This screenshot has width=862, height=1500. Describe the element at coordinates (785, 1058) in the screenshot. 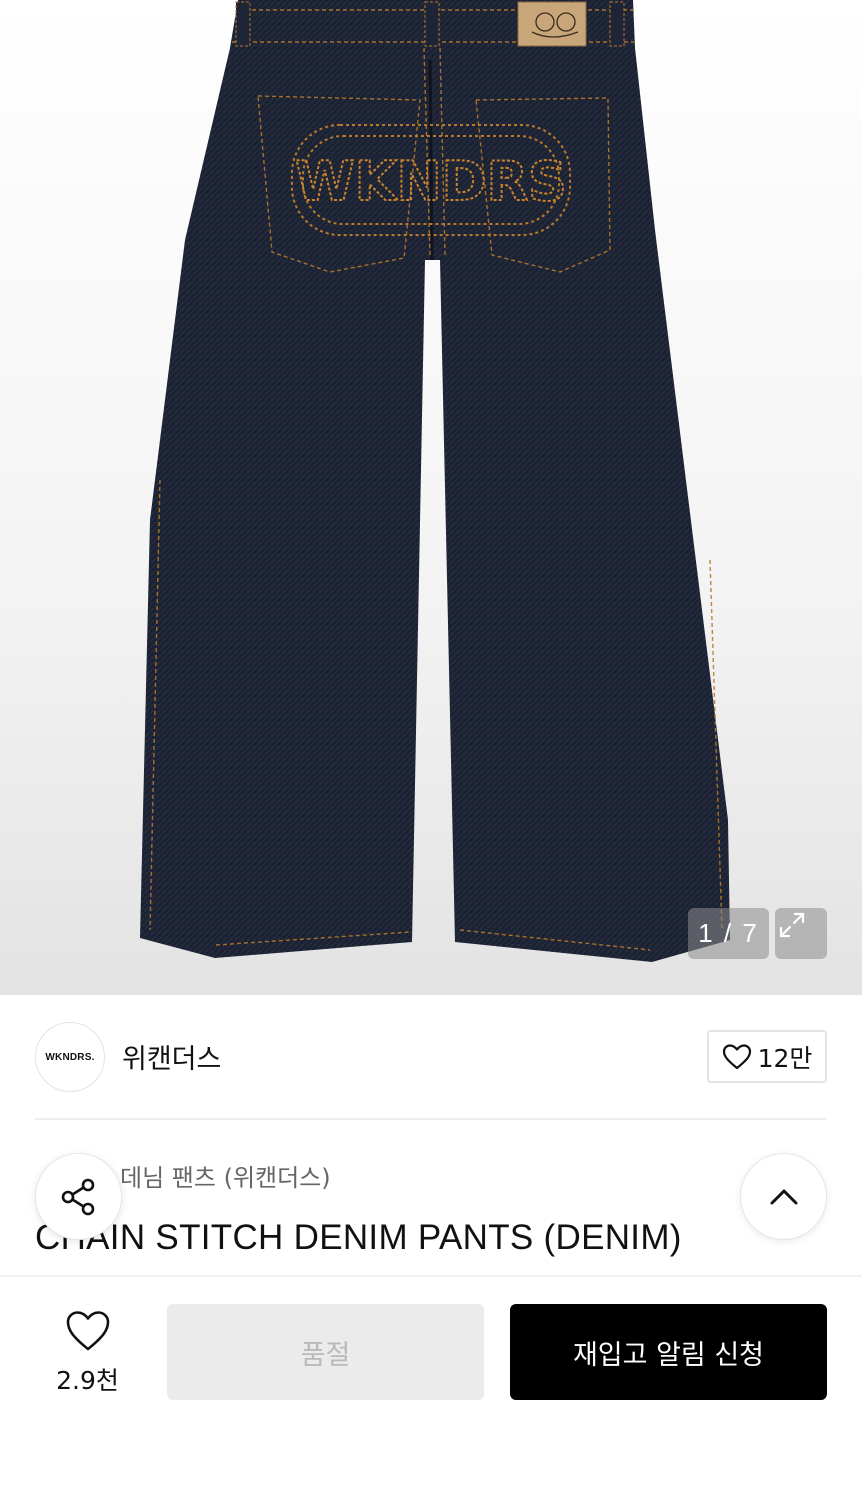

I see `brand-like-count: 12만` at that location.